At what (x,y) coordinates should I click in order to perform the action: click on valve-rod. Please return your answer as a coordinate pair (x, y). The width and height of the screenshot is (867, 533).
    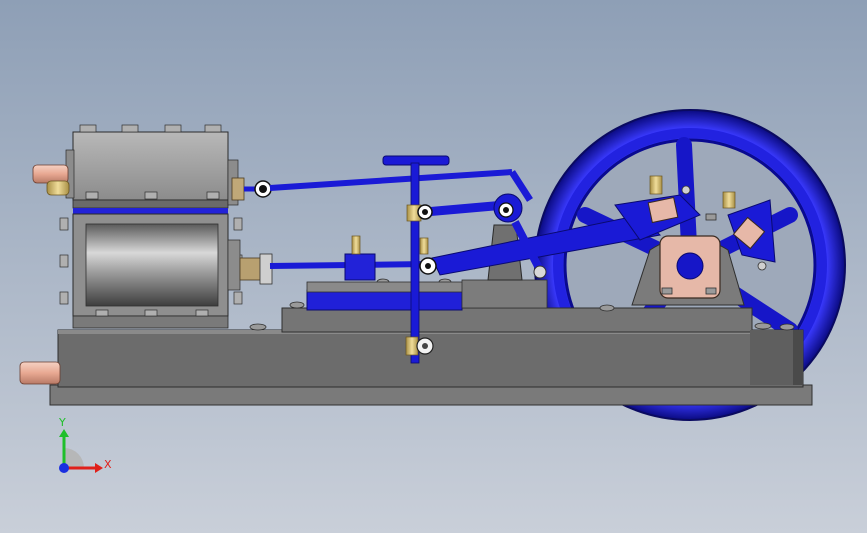
    Looking at the image, I should click on (372, 185).